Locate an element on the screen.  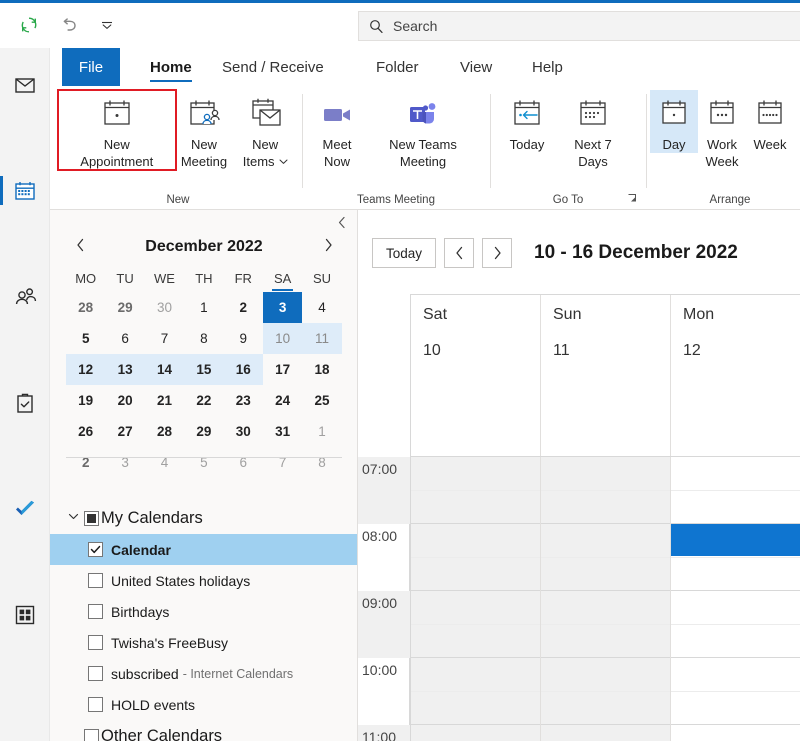
nav-item-mail is located at coordinates (25, 84).